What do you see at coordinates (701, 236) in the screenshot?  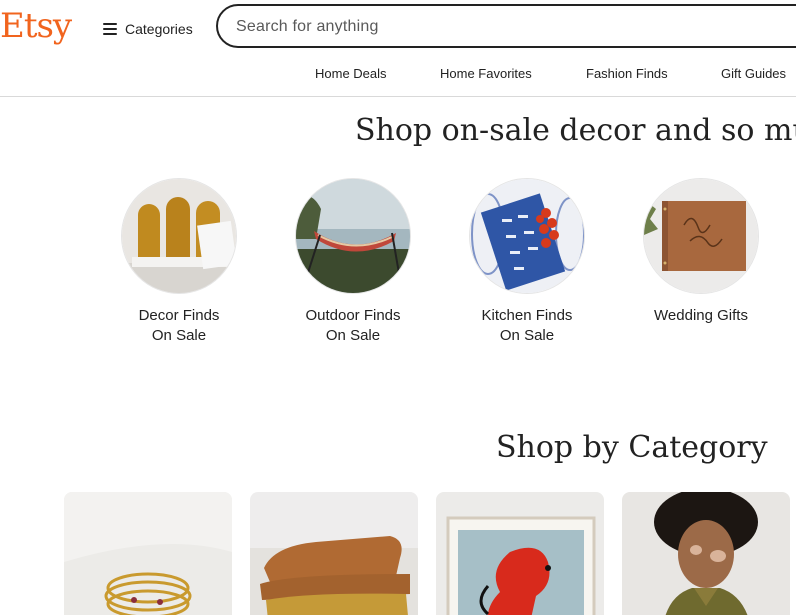 I see `wedding-gifts-image` at bounding box center [701, 236].